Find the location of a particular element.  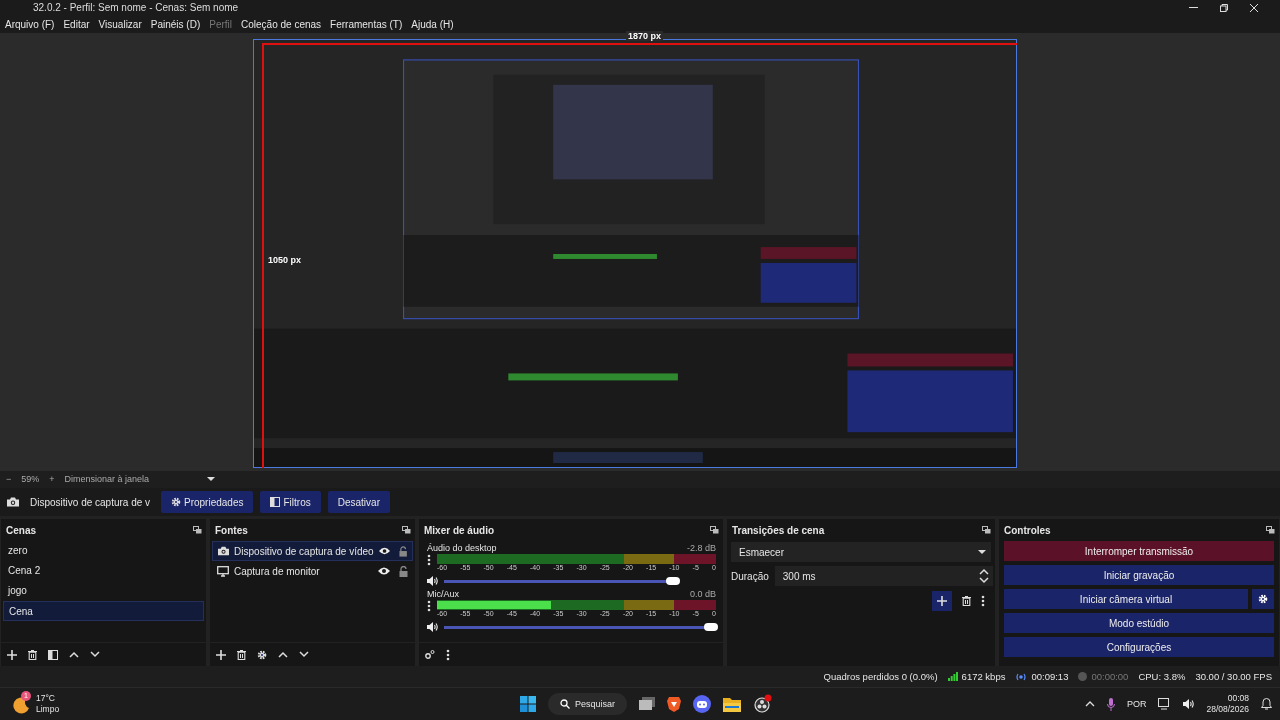

dock-title: Controles is located at coordinates (1027, 530).